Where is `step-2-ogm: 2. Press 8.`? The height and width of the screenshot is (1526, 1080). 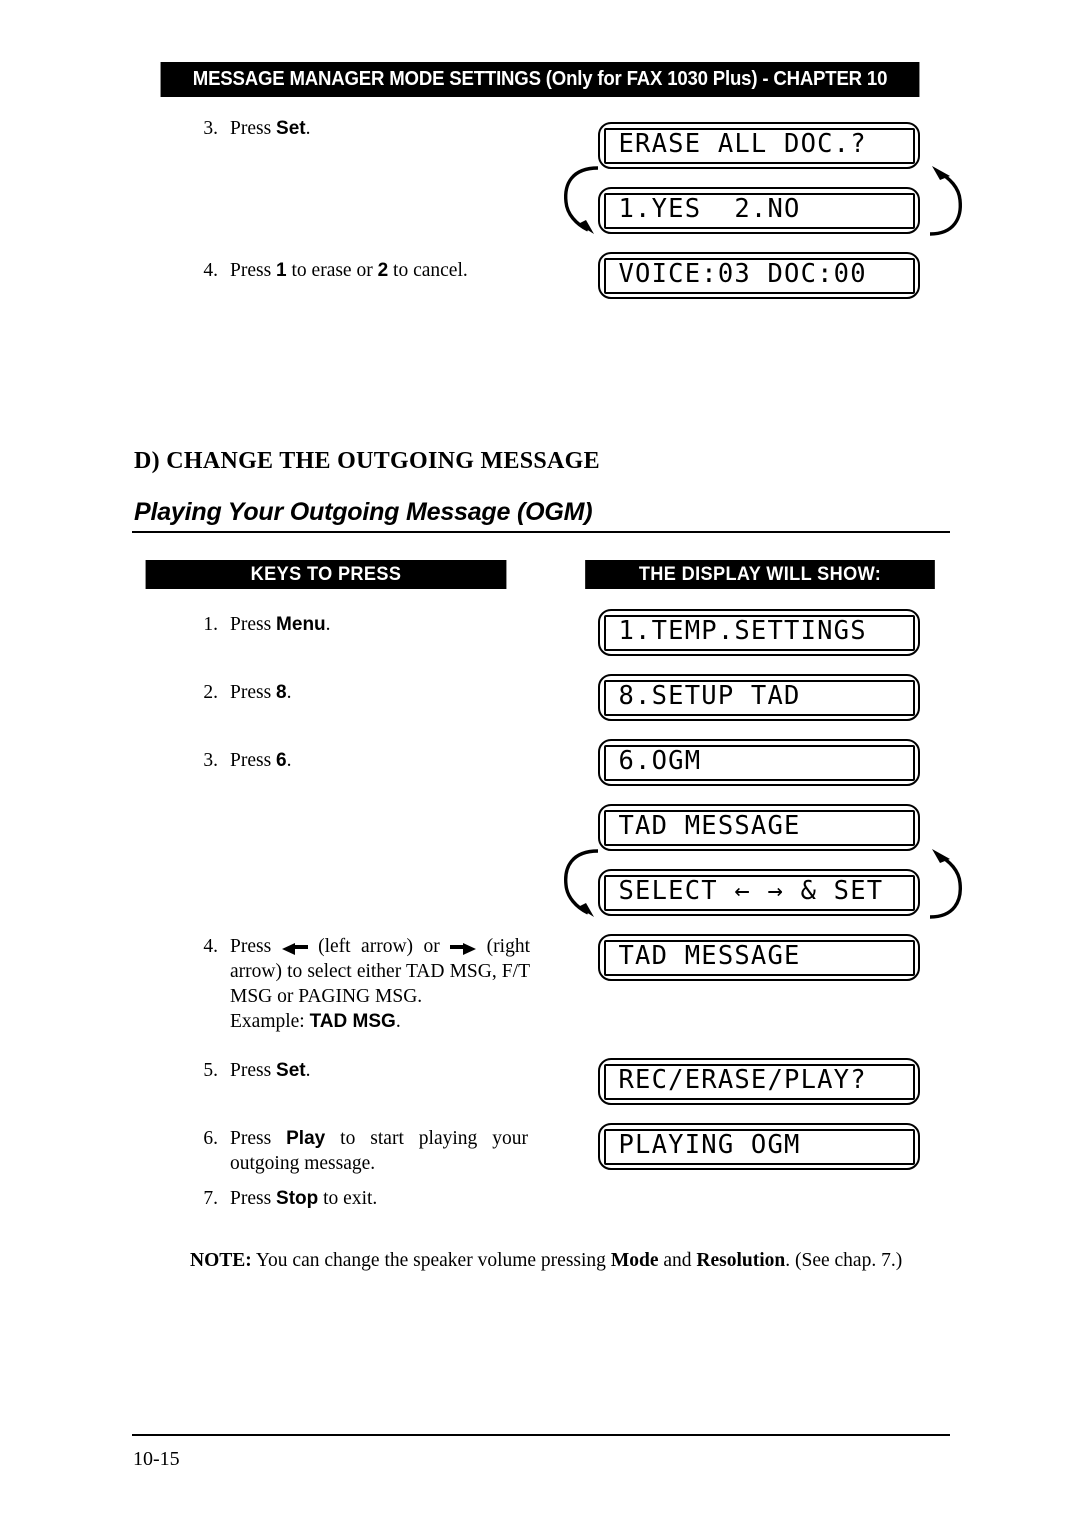 step-2-ogm: 2. Press 8. is located at coordinates (355, 692).